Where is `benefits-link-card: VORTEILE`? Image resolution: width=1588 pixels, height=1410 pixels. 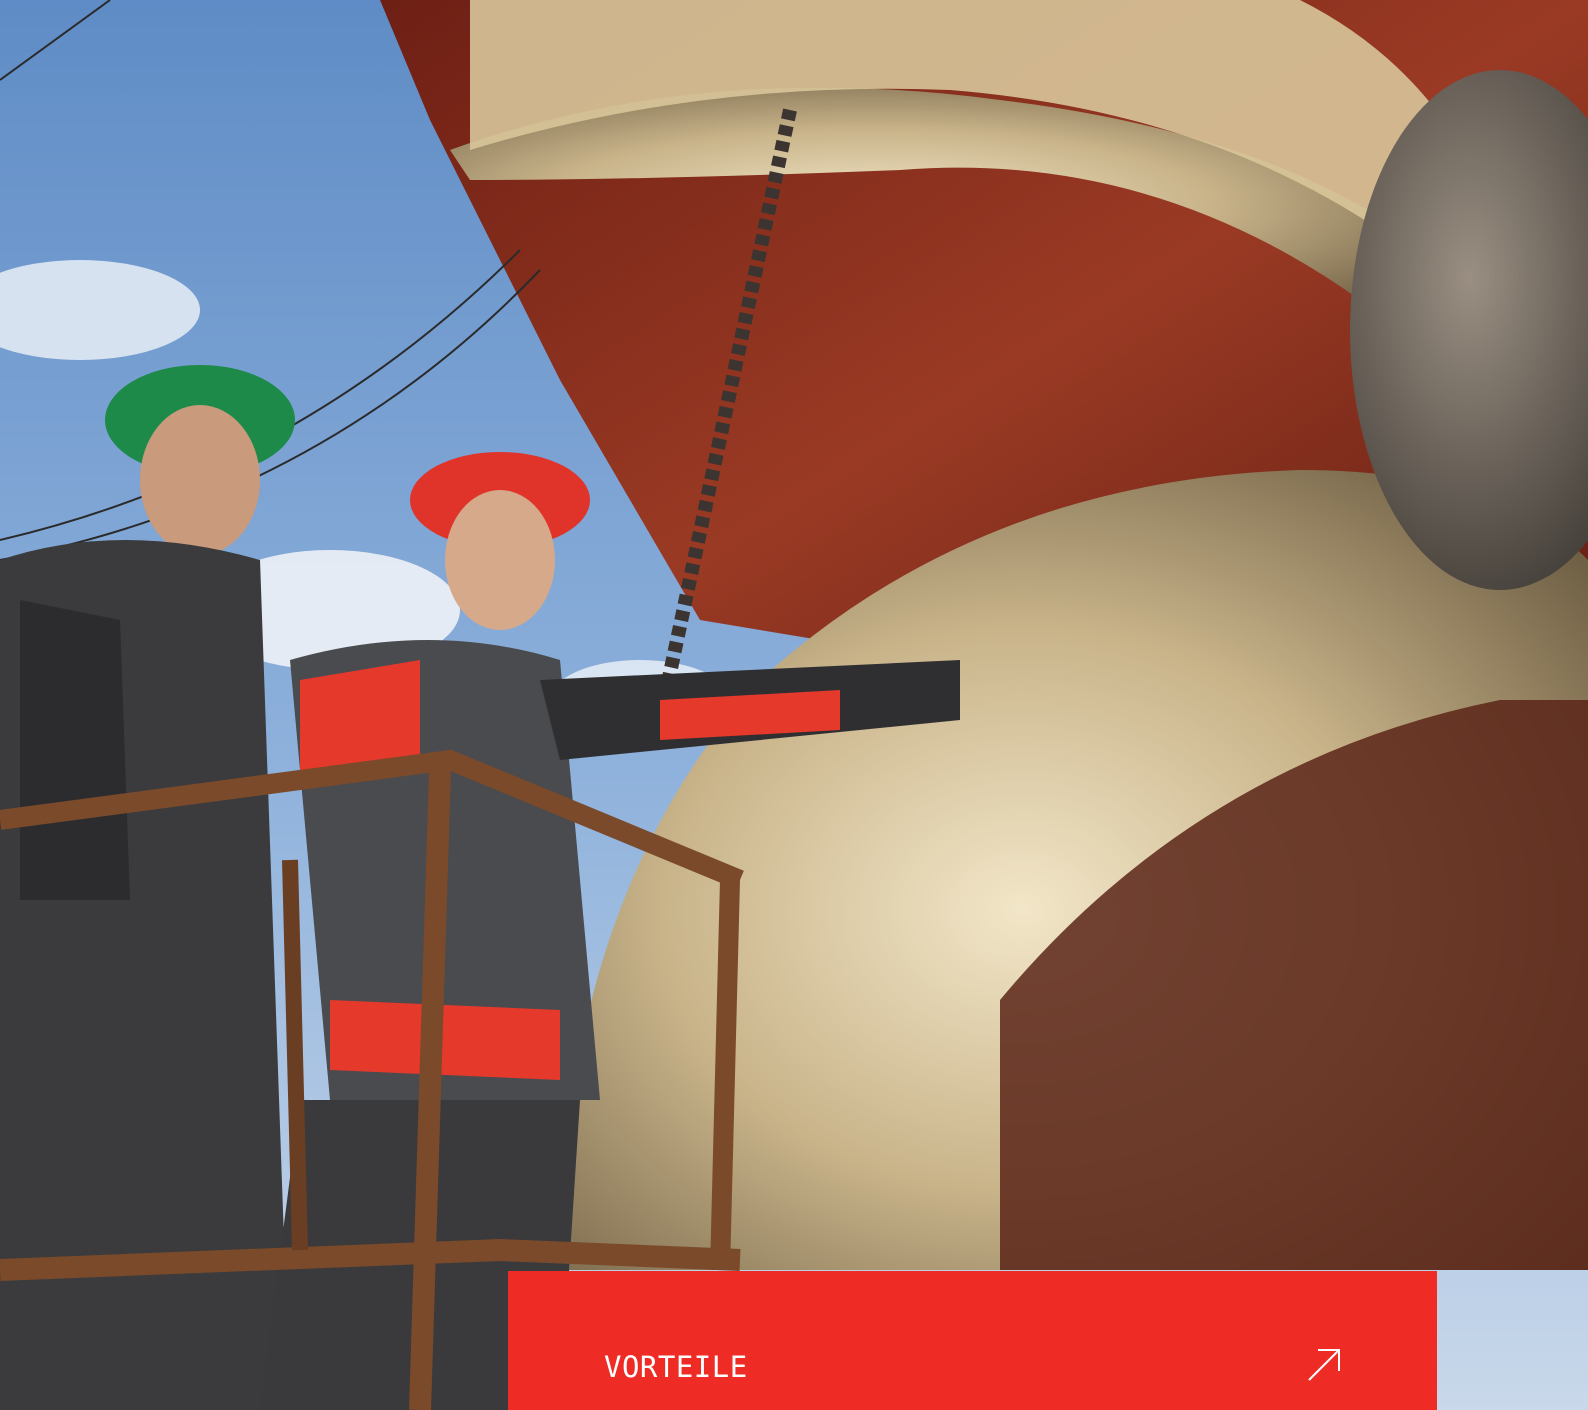
benefits-link-card: VORTEILE is located at coordinates (972, 1340).